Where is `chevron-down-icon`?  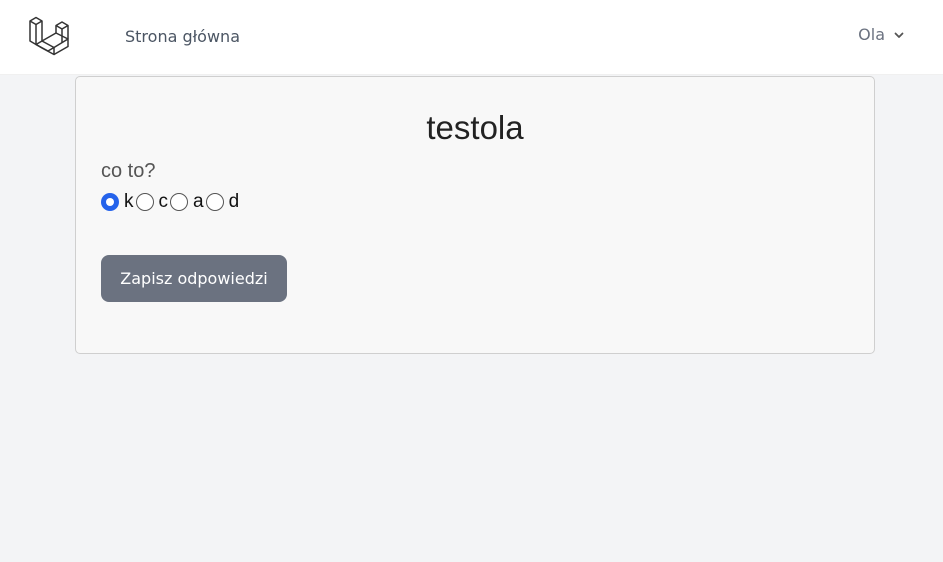
chevron-down-icon is located at coordinates (899, 35).